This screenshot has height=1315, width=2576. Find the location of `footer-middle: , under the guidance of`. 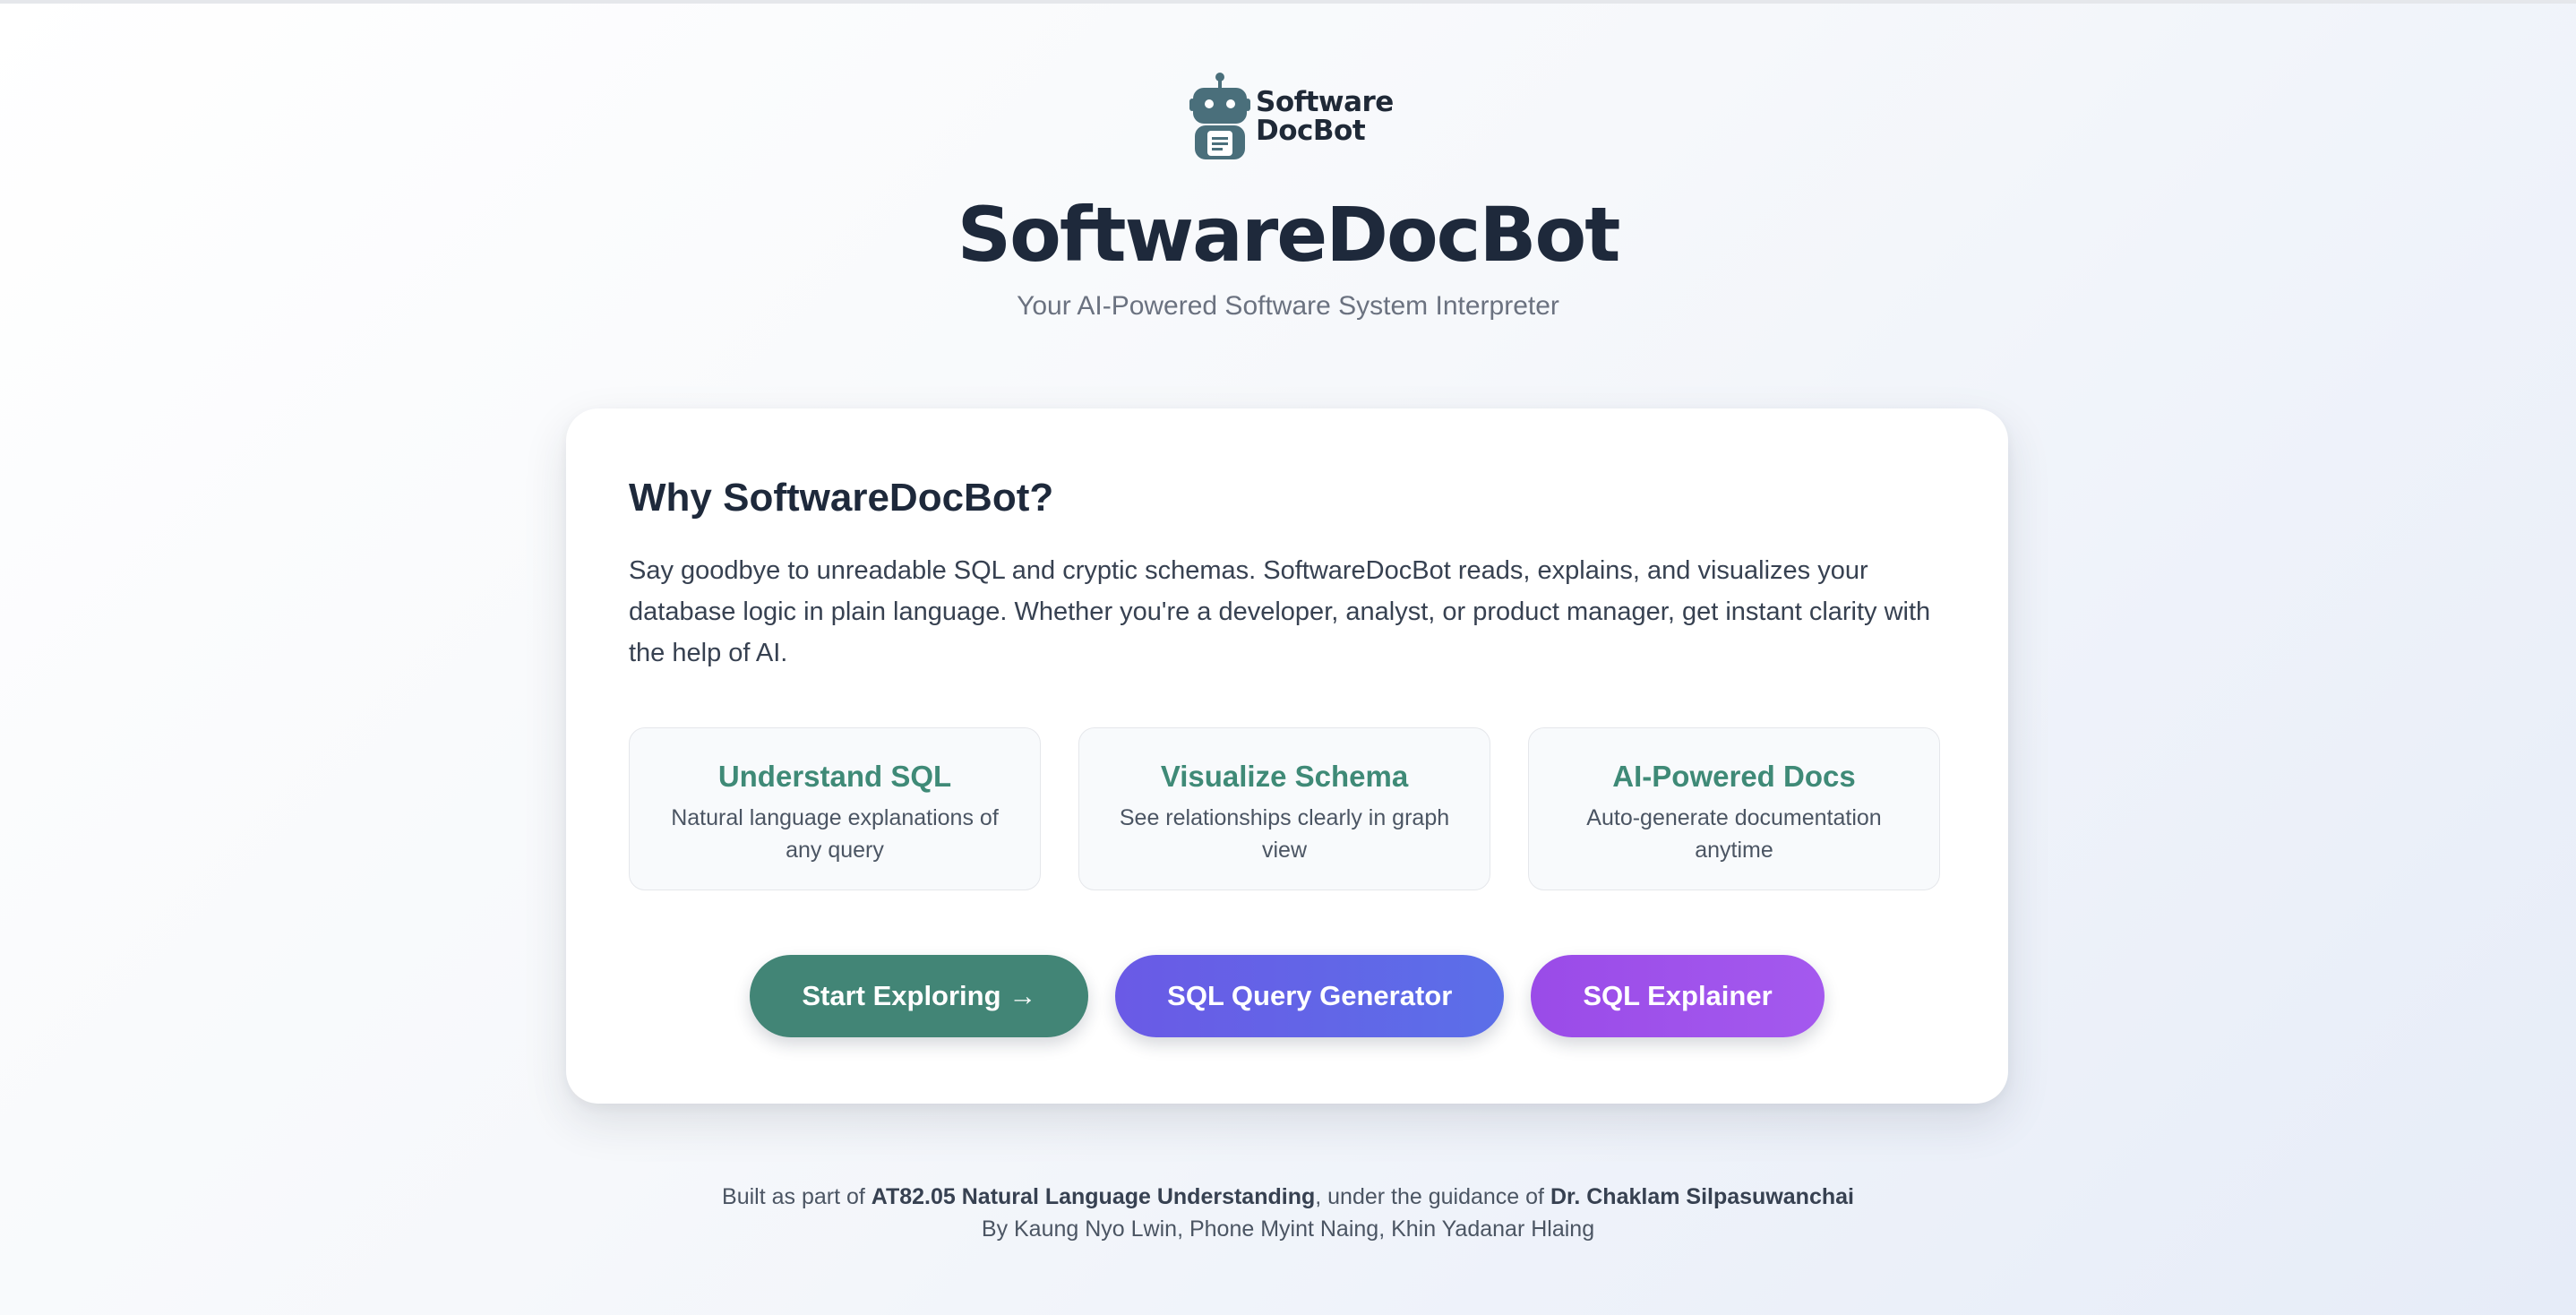

footer-middle: , under the guidance of is located at coordinates (1432, 1196).